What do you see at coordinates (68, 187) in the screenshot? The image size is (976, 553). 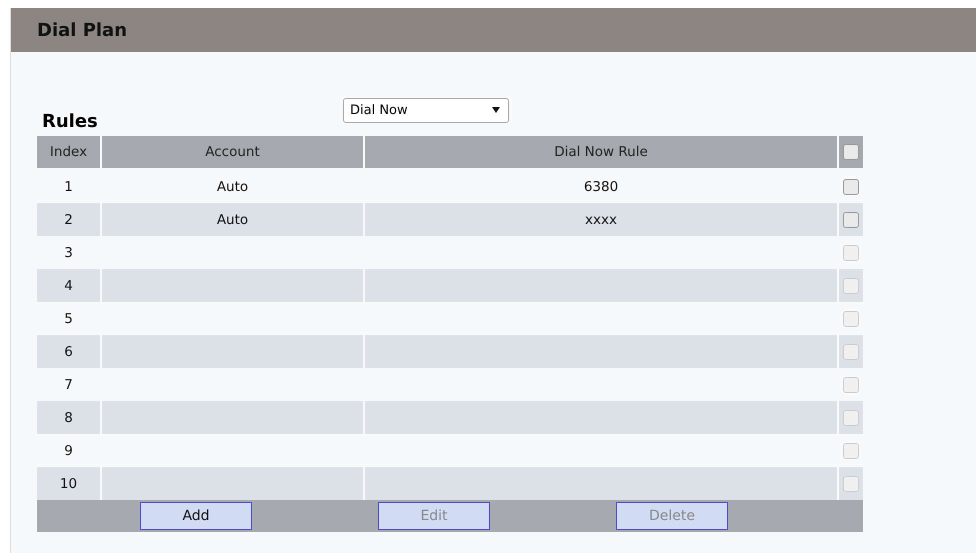 I see `index-cell-text: 1` at bounding box center [68, 187].